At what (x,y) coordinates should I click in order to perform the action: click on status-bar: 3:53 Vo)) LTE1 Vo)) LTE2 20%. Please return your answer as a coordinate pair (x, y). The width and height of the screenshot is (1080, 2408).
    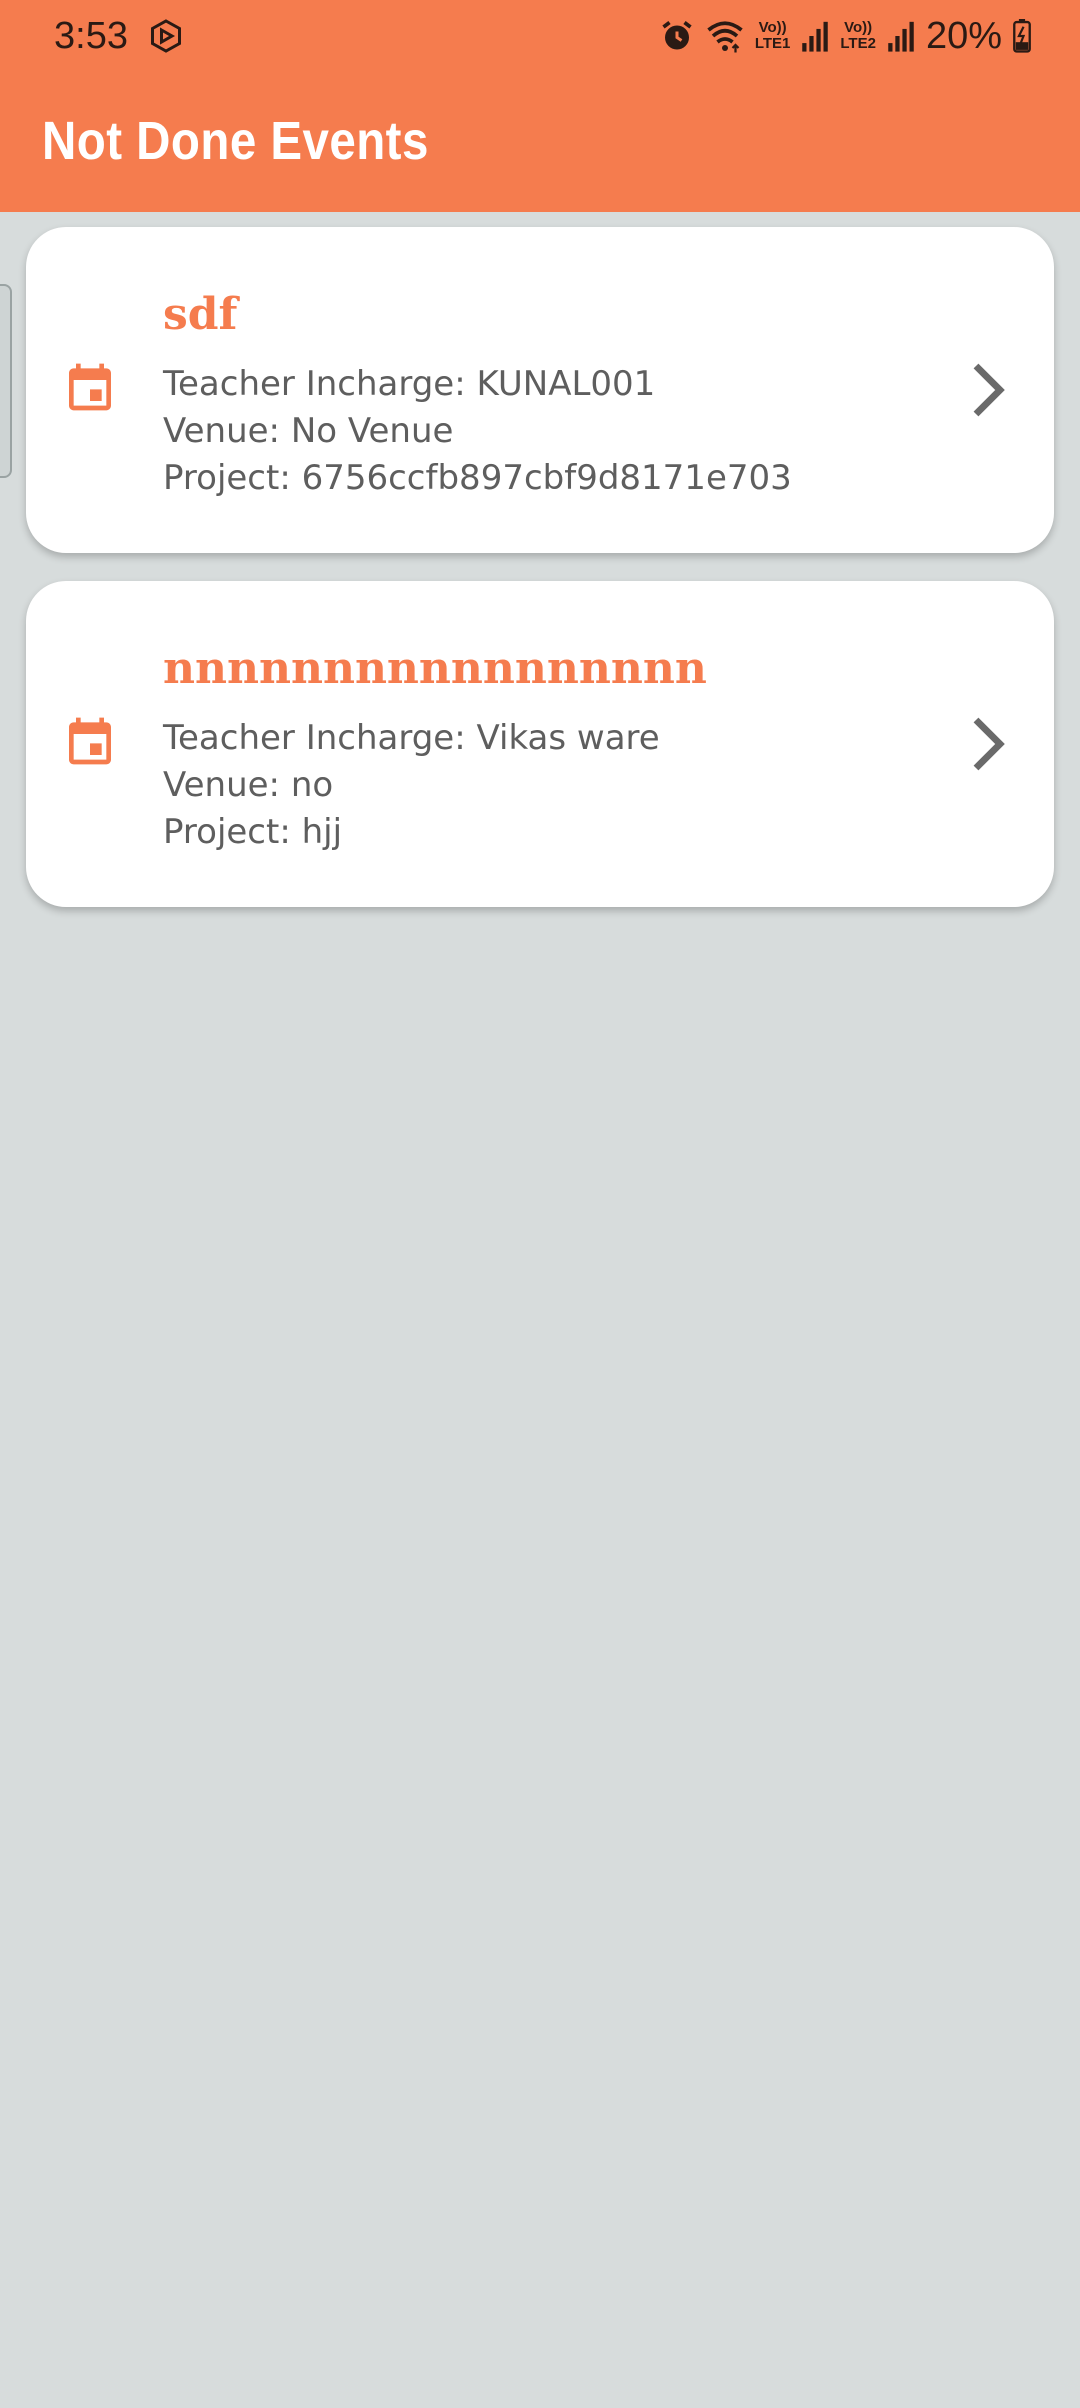
    Looking at the image, I should click on (540, 36).